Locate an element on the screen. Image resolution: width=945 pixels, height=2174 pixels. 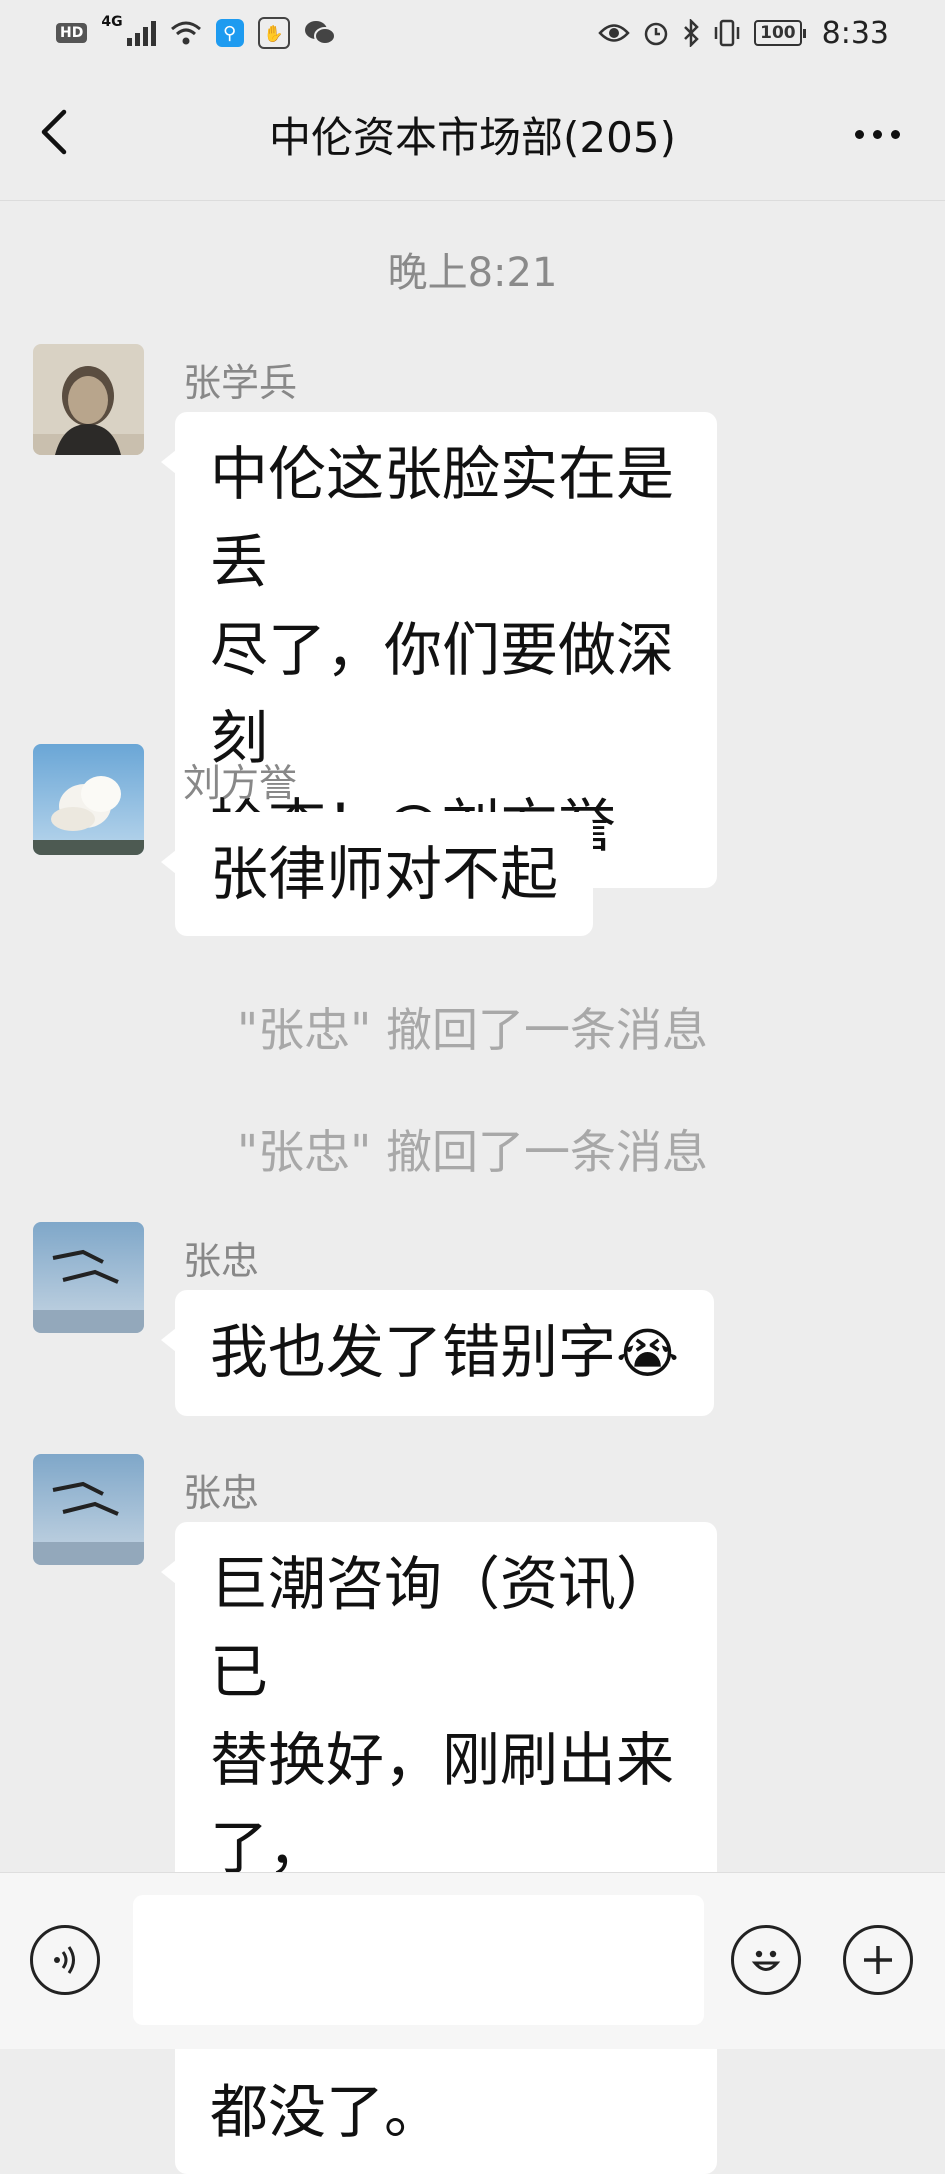
status-bar: HD 4G ⚲ ✋ 100 8:33 is located at coordinates (472, 33).